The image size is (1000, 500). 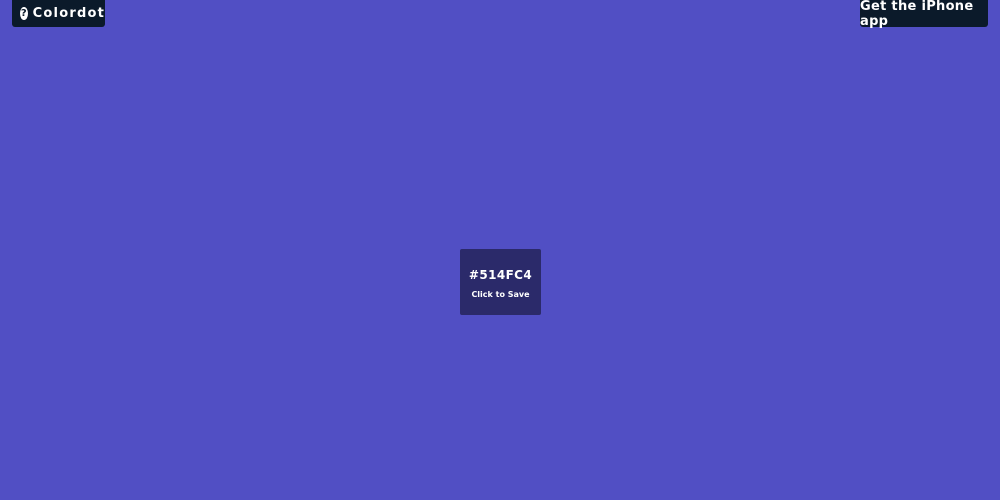 I want to click on color-hex-label: #514FC4, so click(x=500, y=275).